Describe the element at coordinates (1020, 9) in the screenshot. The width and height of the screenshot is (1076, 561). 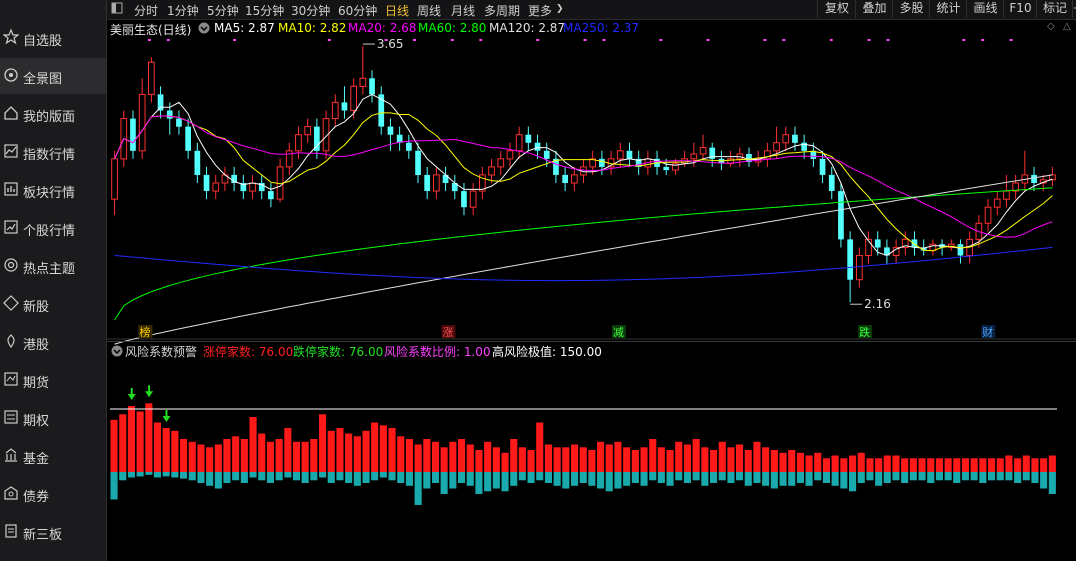
I see `toolbar-button-5: F10` at that location.